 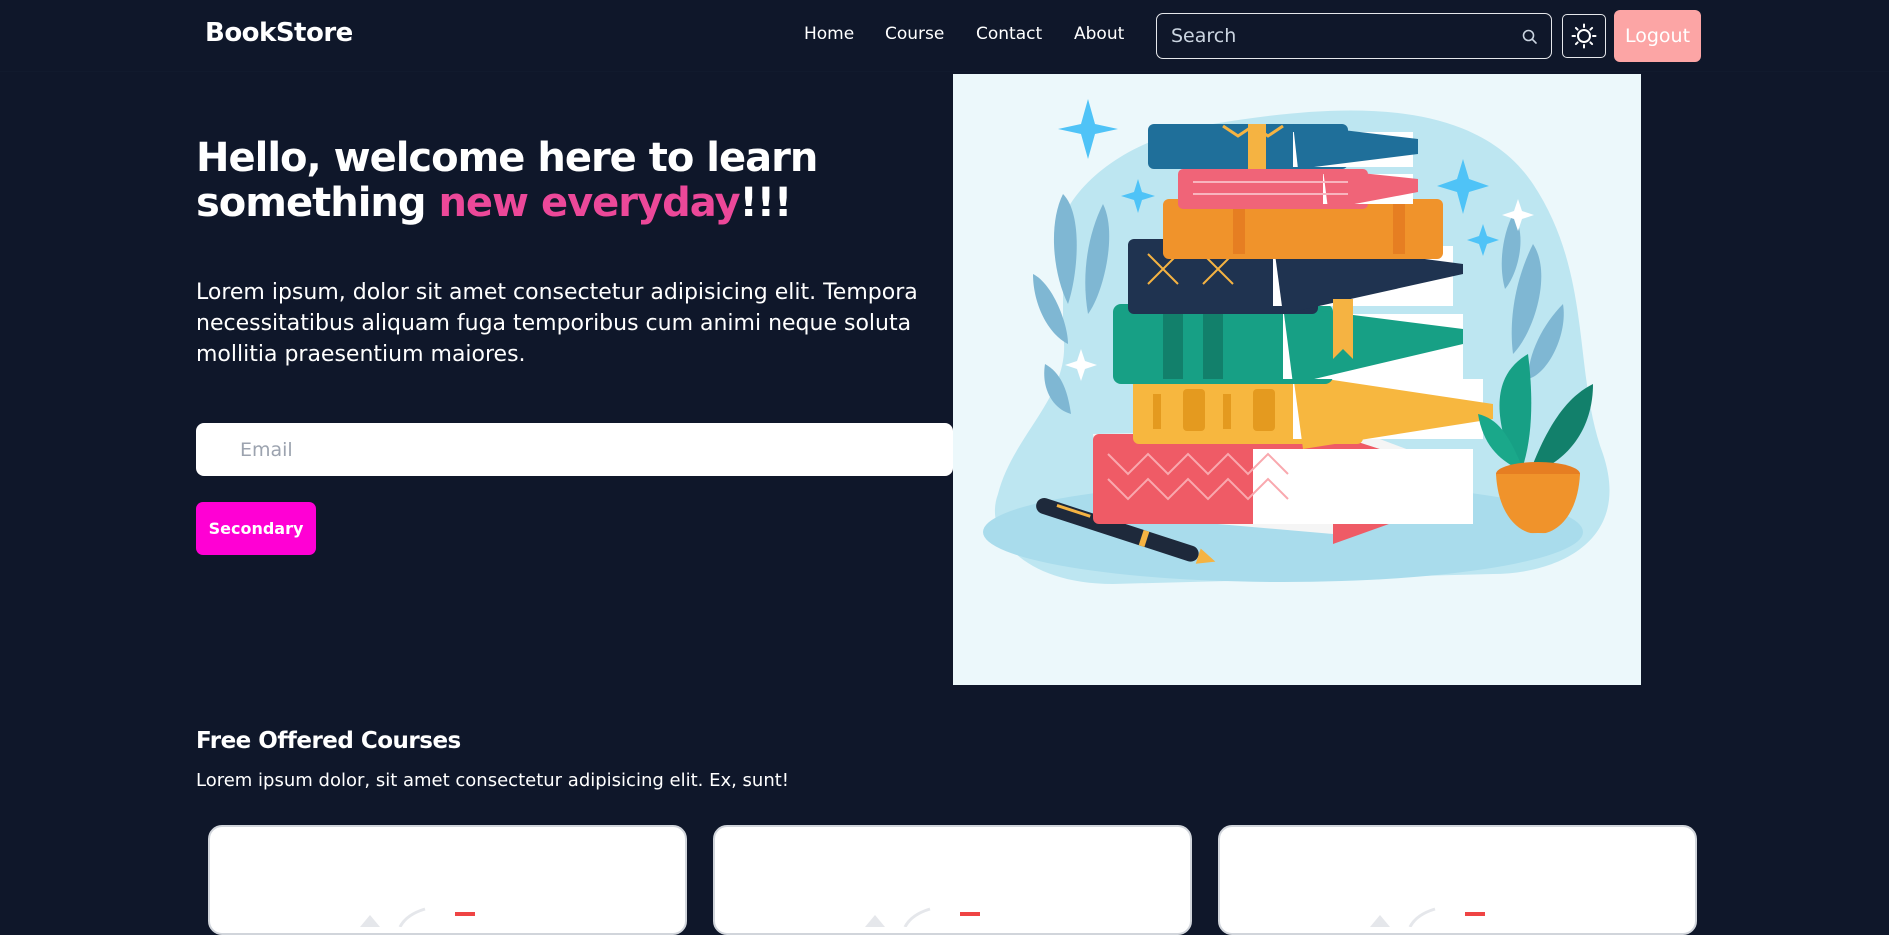 I want to click on search-box, so click(x=1354, y=36).